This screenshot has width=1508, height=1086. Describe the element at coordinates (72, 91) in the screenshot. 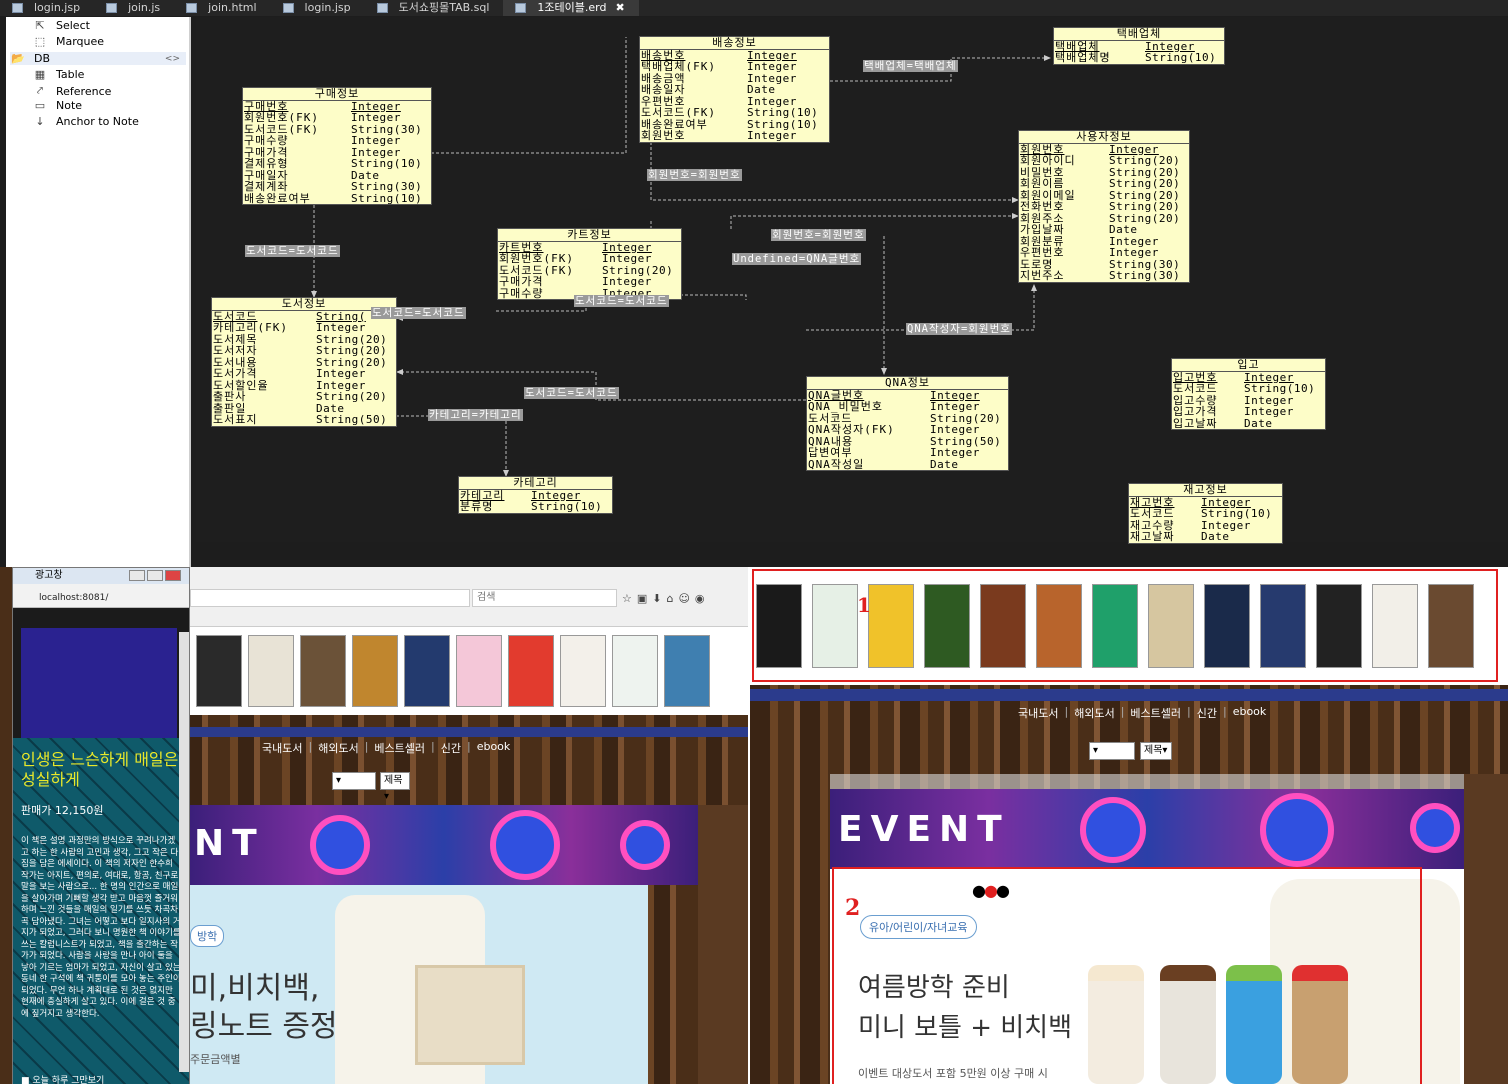

I see `palette-reference: ⤤ Reference` at that location.